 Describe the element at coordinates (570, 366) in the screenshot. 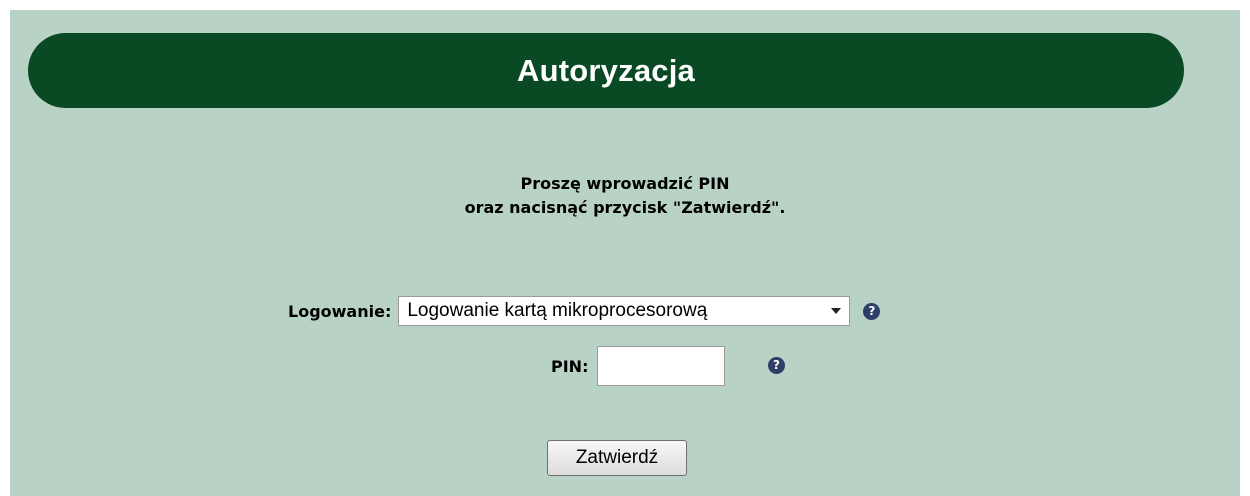

I see `pin-label: PIN:` at that location.